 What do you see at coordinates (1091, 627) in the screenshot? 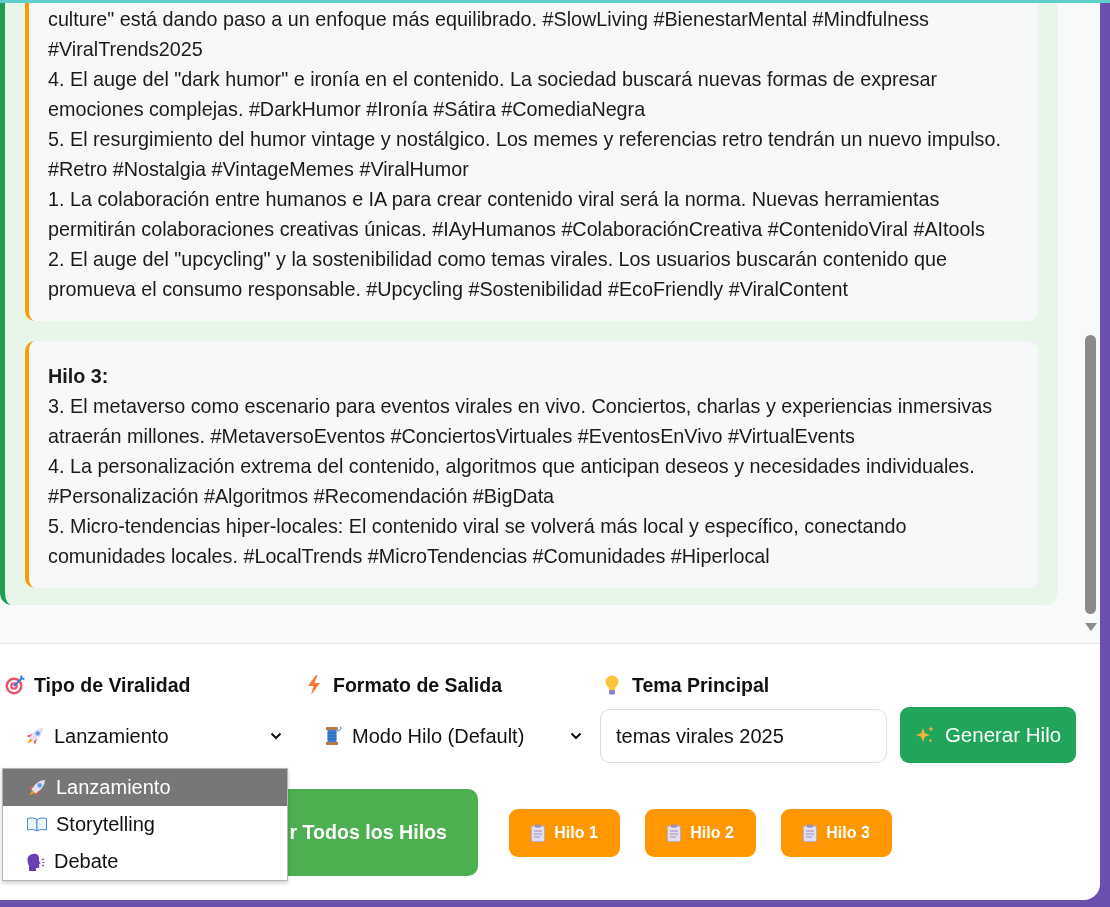
I see `scroll-down-arrow-icon` at bounding box center [1091, 627].